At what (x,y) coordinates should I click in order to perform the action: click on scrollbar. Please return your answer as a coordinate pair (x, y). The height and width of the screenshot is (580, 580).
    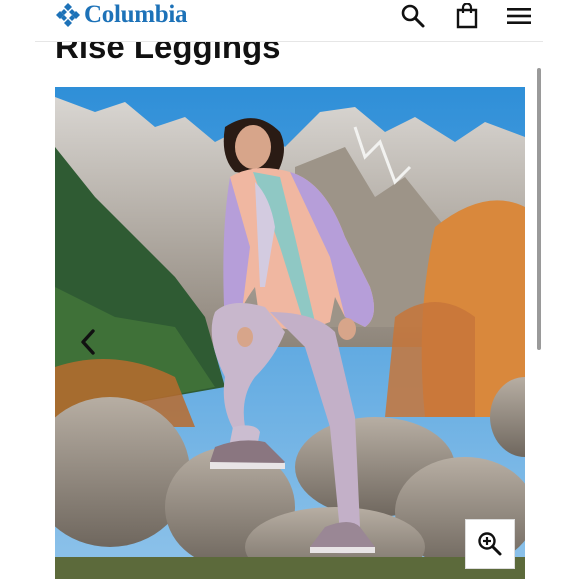
    Looking at the image, I should click on (539, 209).